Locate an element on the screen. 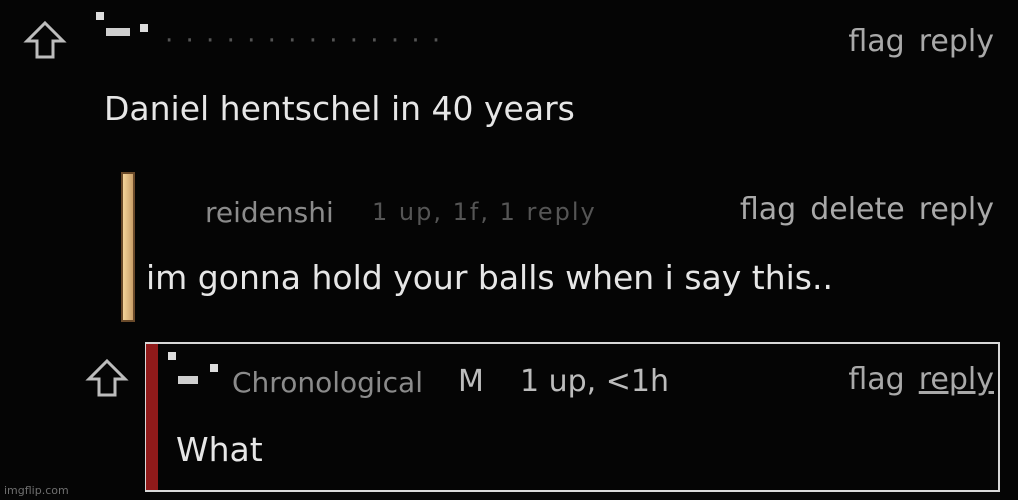  comment-actions: flag delete reply is located at coordinates (860, 209).